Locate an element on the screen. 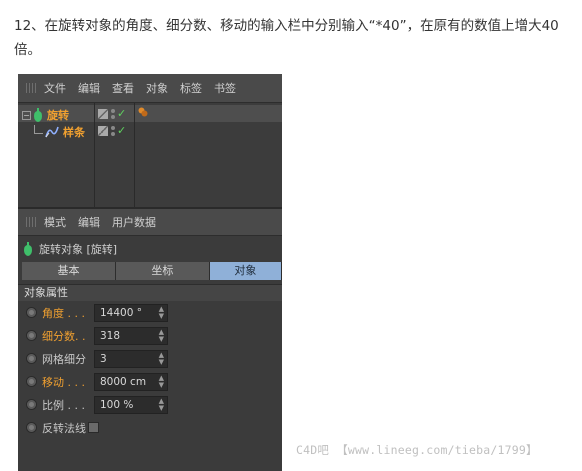 This screenshot has width=582, height=471. attribute-title: 旋转对象 [旋转] is located at coordinates (150, 249).